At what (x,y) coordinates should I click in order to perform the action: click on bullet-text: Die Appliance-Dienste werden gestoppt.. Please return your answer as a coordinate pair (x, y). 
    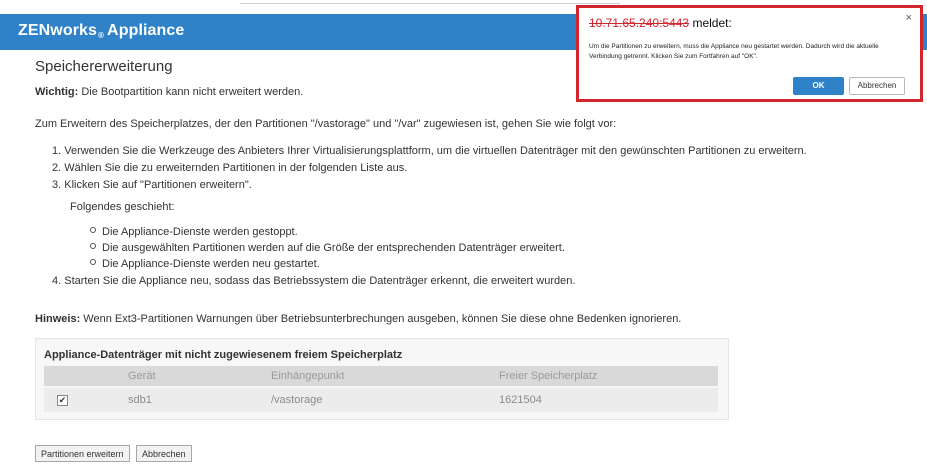
    Looking at the image, I should click on (200, 232).